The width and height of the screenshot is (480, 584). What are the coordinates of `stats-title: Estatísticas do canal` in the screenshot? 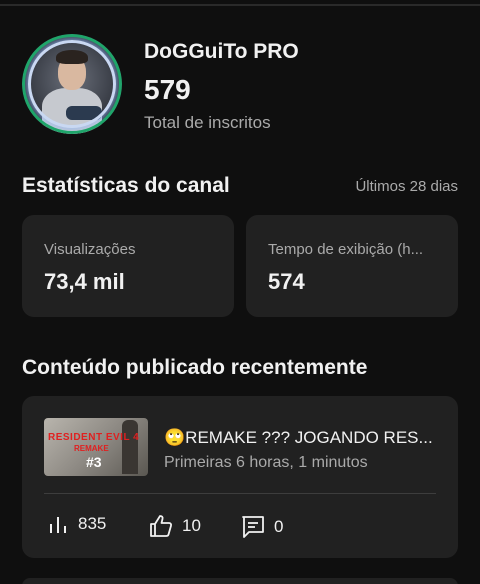 It's located at (126, 185).